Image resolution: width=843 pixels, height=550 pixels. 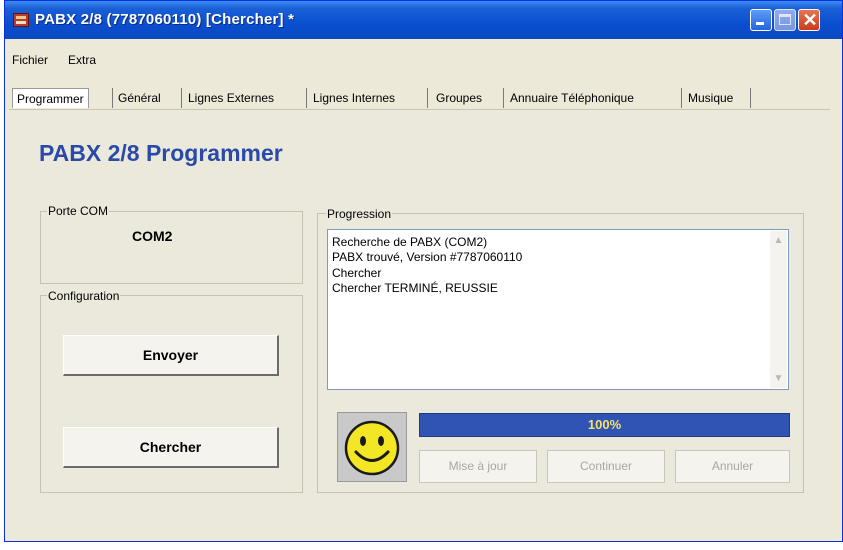 I want to click on progress-label: Progression, so click(x=359, y=214).